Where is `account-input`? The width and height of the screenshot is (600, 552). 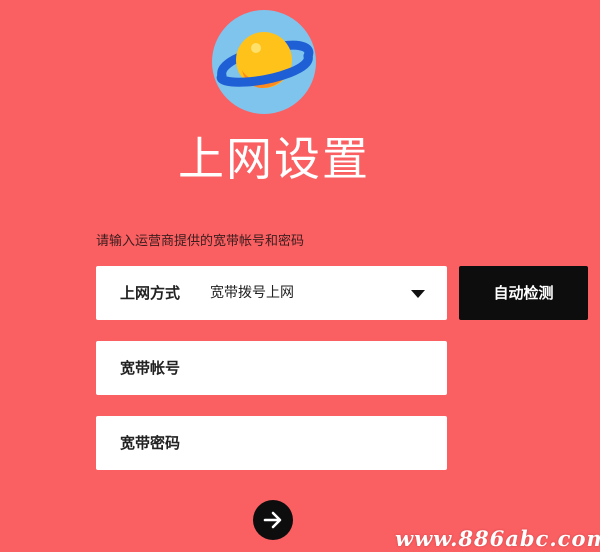 account-input is located at coordinates (318, 369).